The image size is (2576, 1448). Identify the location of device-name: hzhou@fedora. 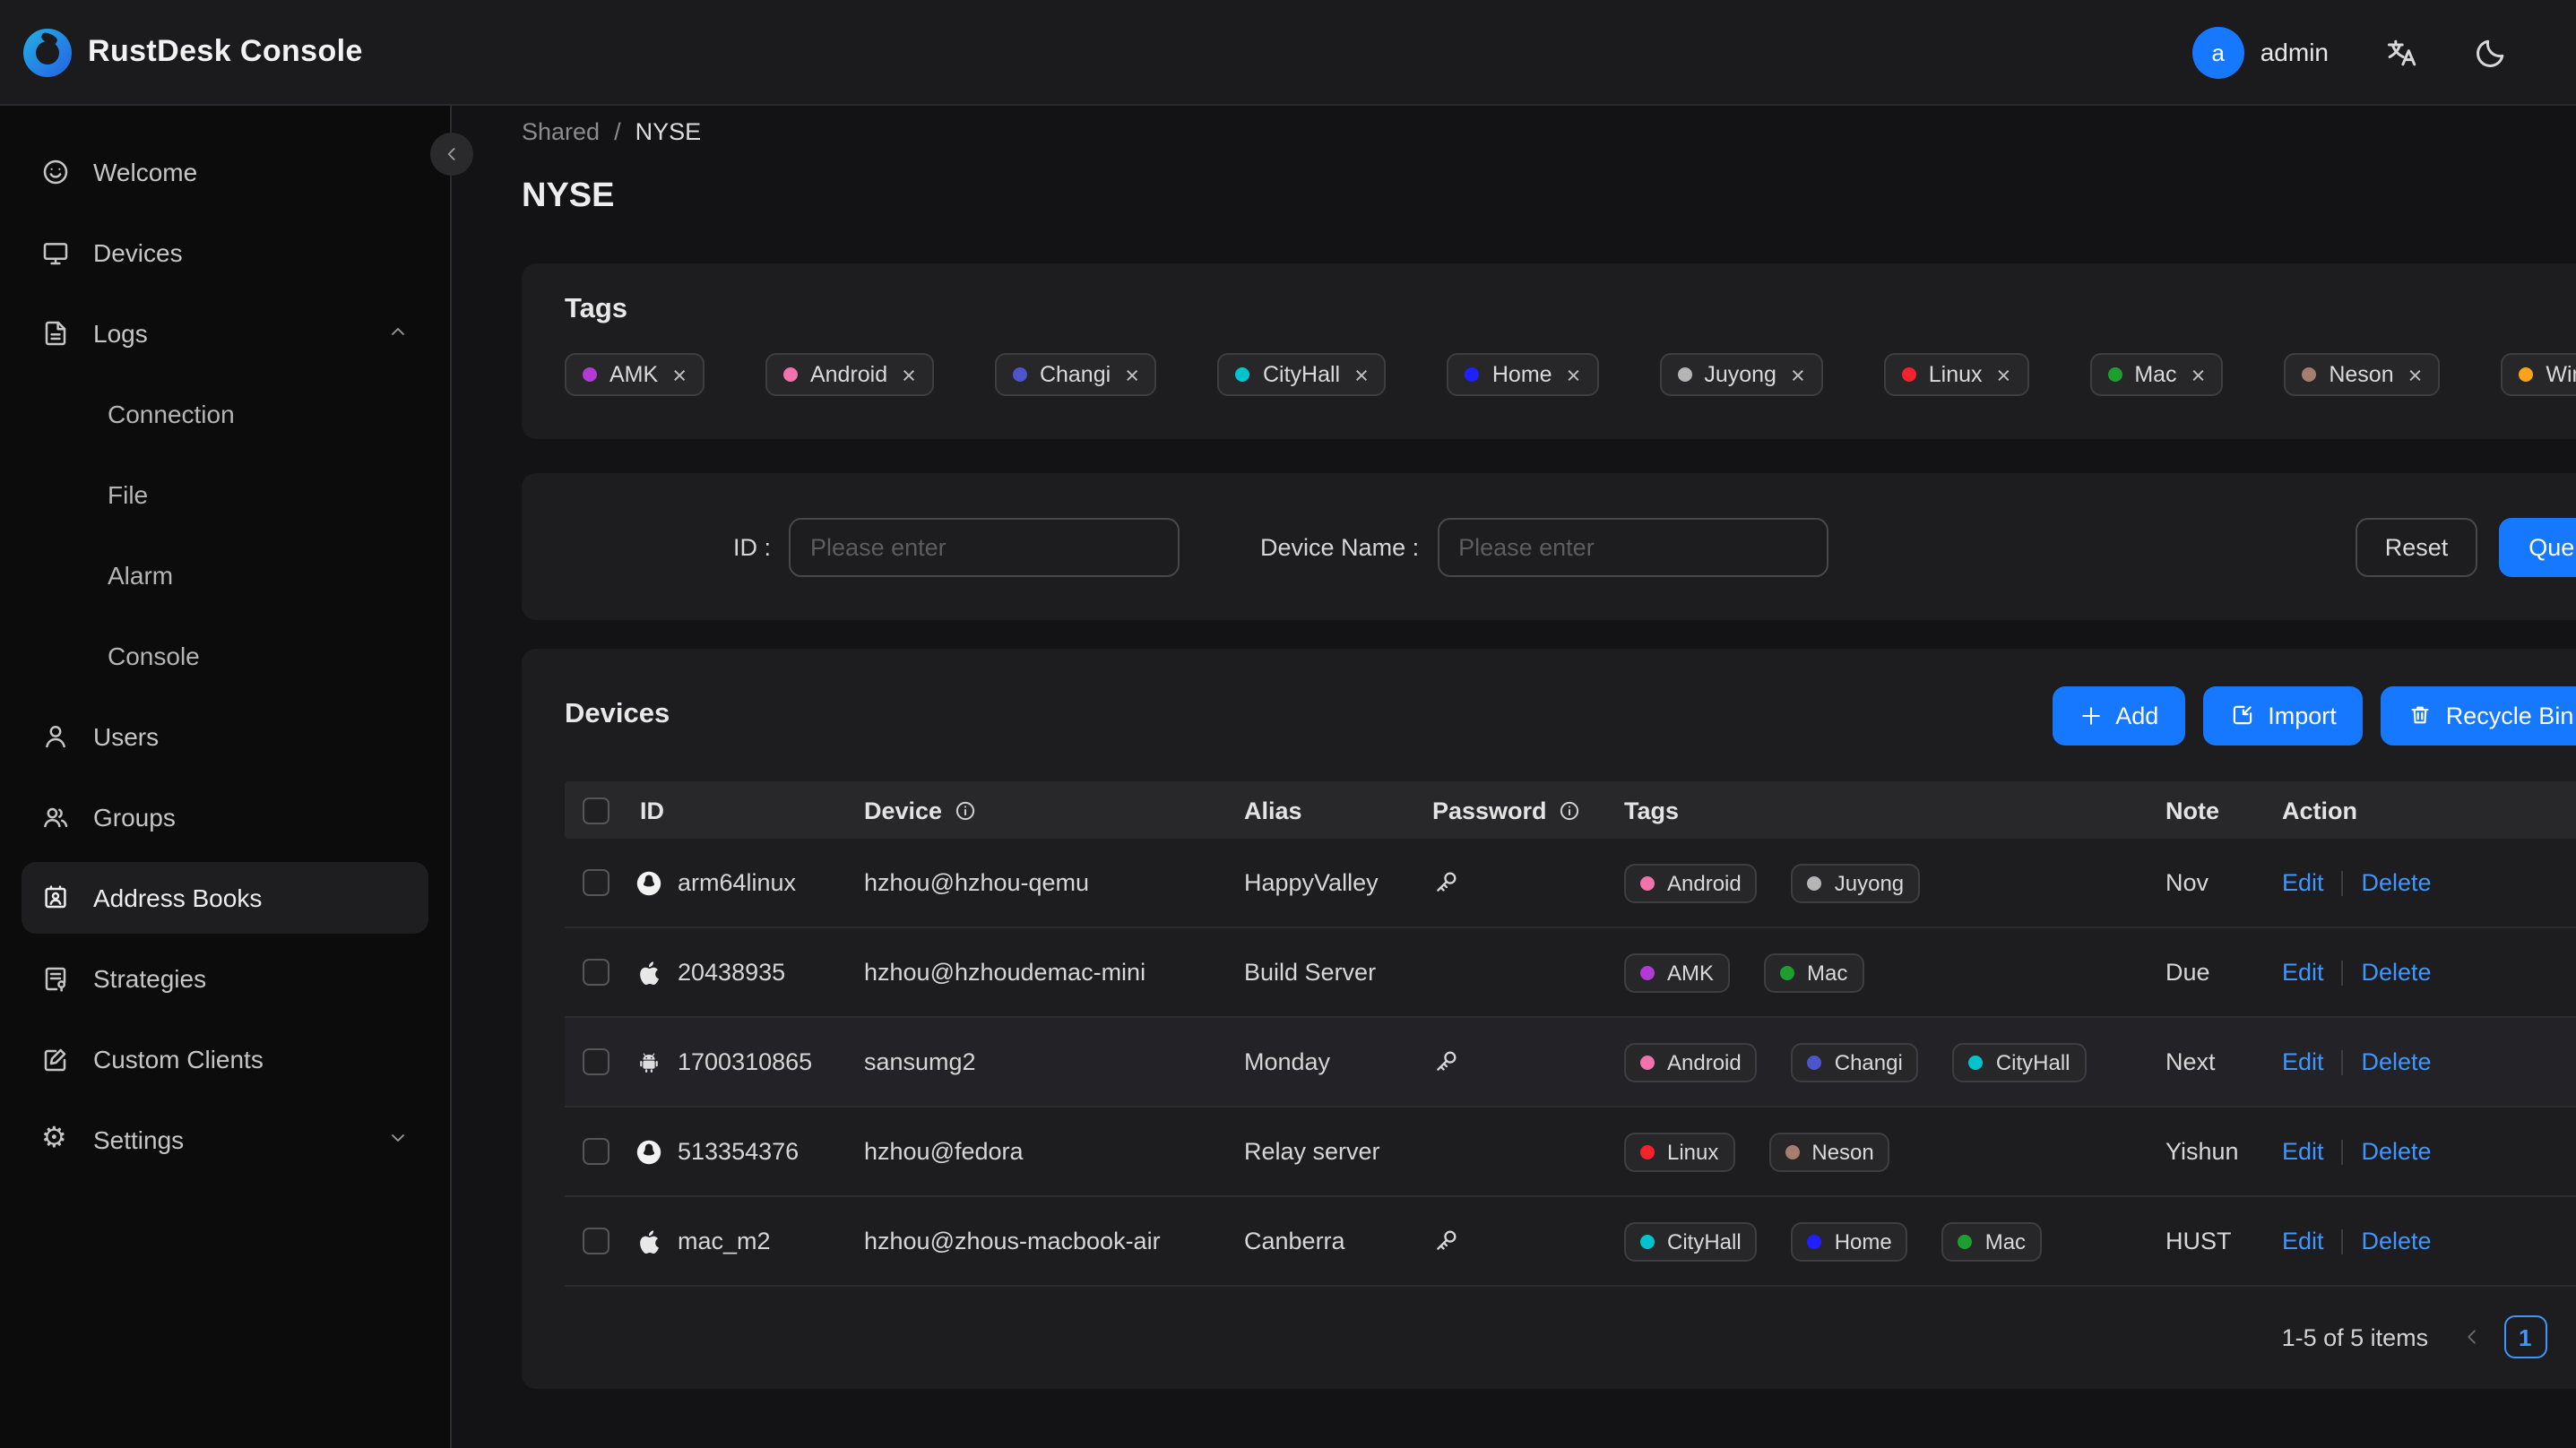
(944, 1152).